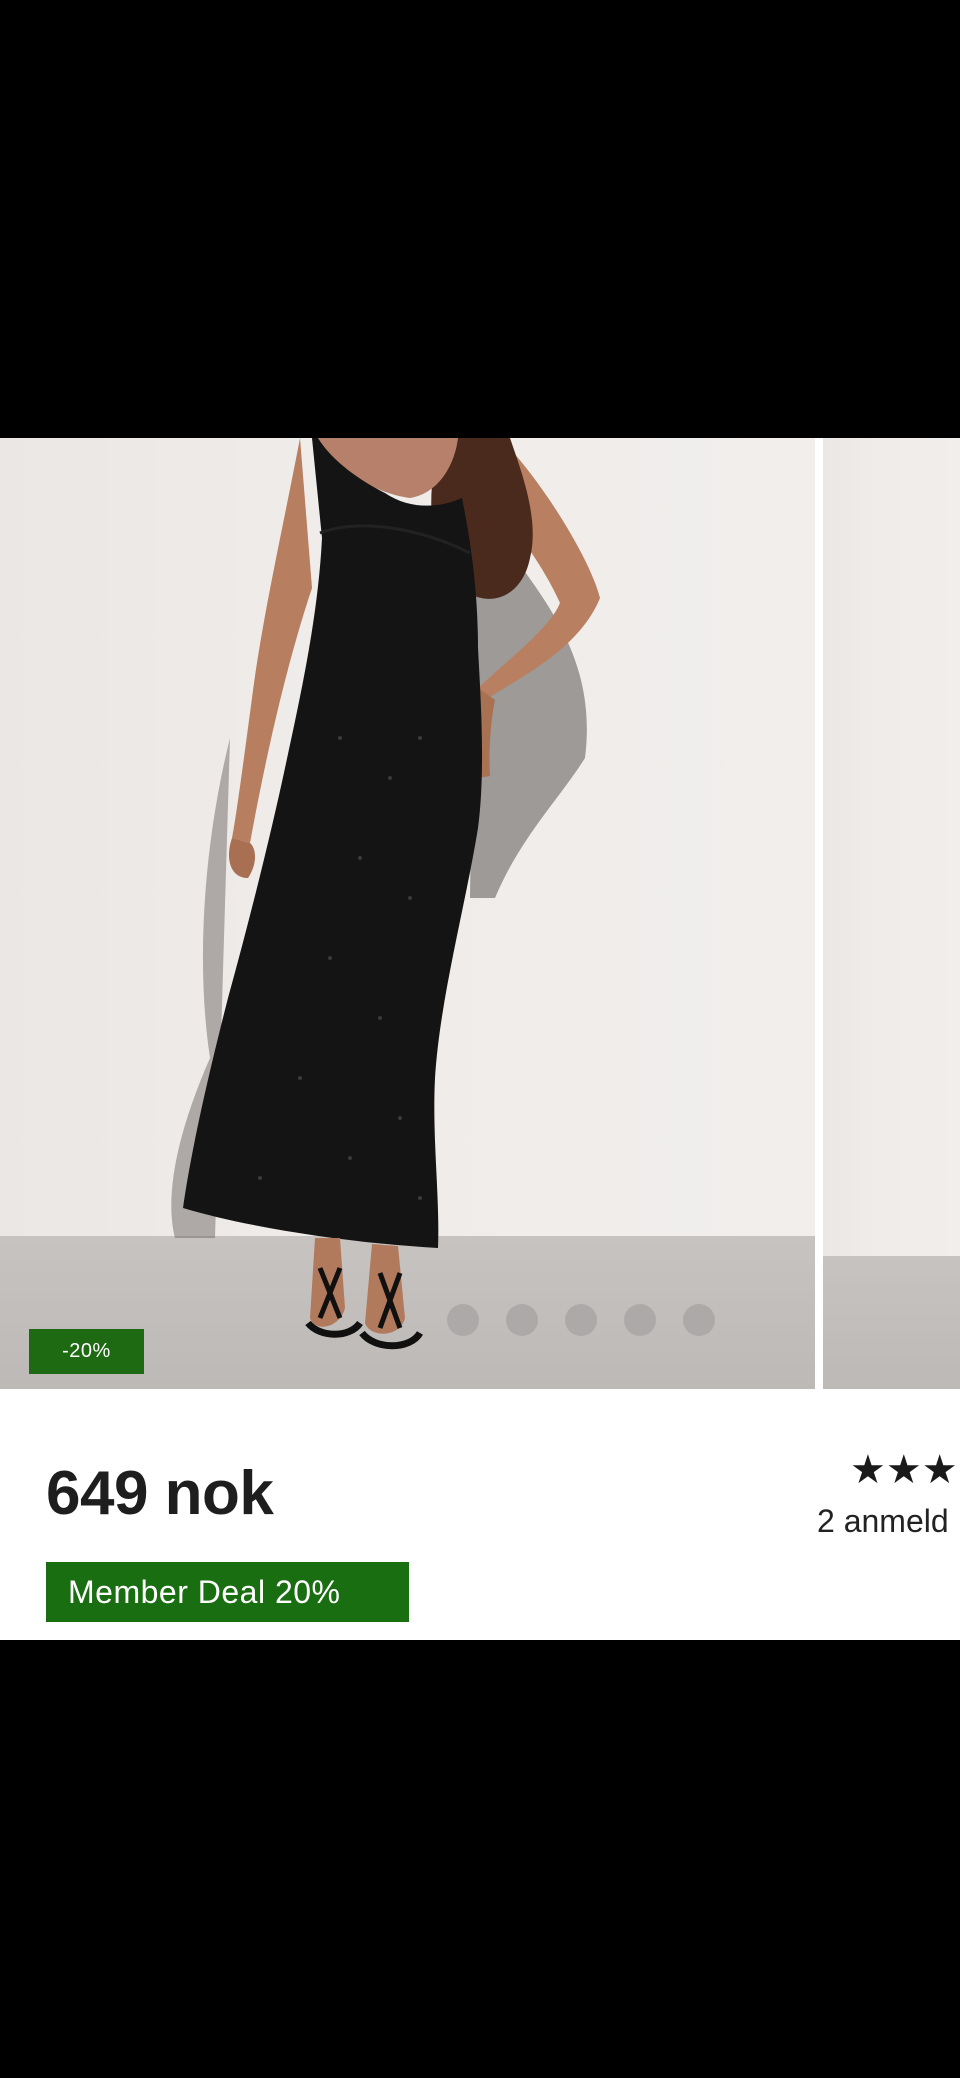  I want to click on member-deal-badge: Member Deal 20%, so click(227, 1592).